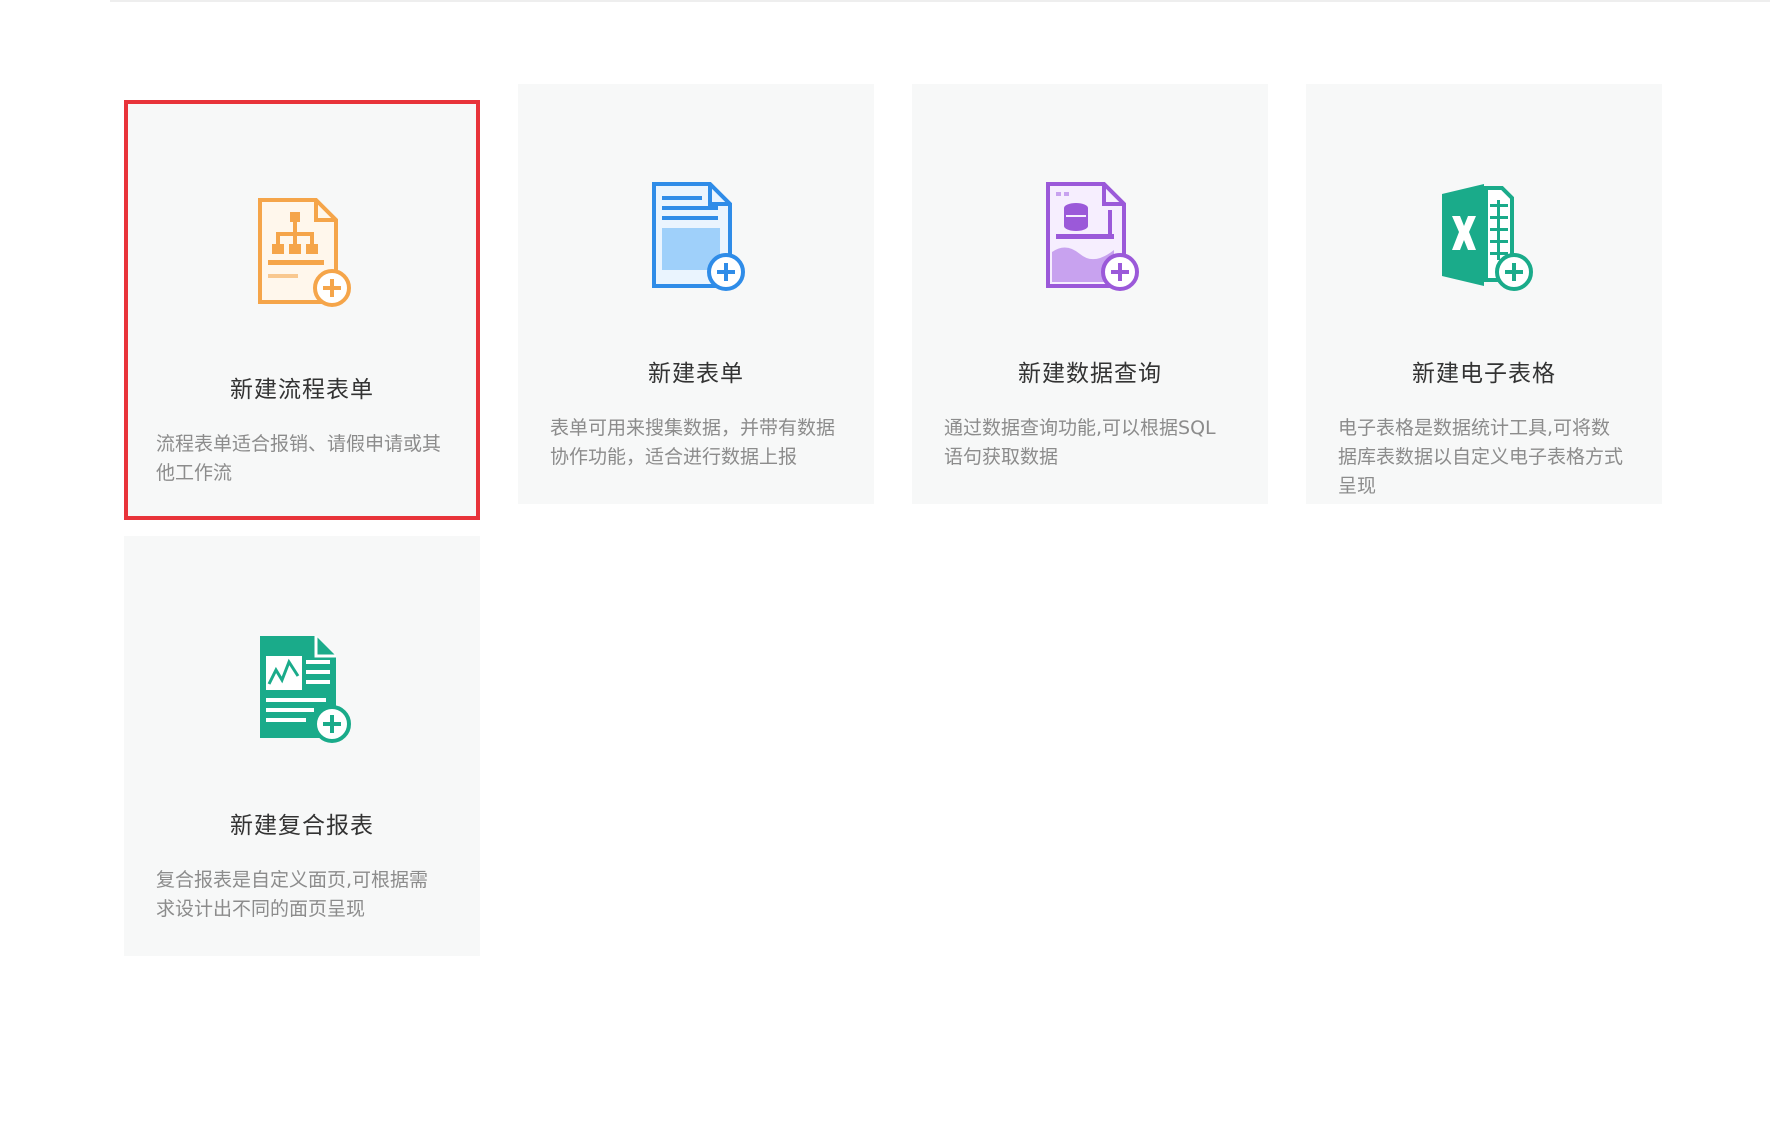 This screenshot has width=1770, height=1132. Describe the element at coordinates (1484, 374) in the screenshot. I see `card-title: 新建电子表格` at that location.